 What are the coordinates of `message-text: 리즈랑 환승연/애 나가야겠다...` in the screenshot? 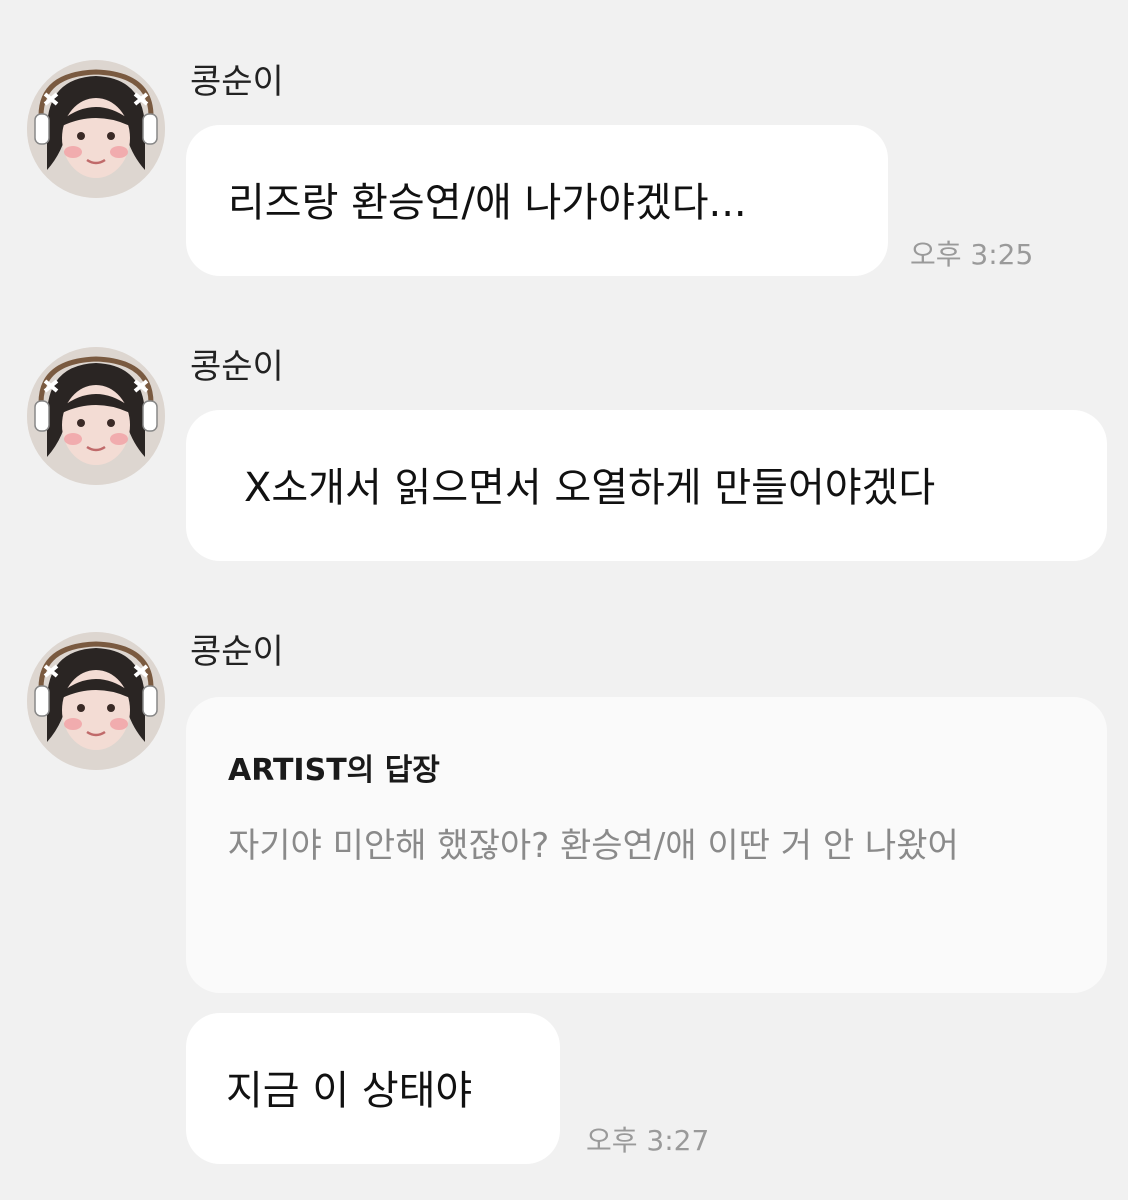 It's located at (487, 203).